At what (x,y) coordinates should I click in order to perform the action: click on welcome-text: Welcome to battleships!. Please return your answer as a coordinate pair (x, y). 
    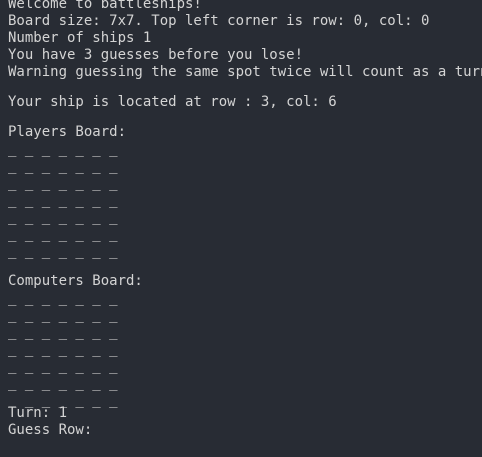
    Looking at the image, I should click on (105, 6).